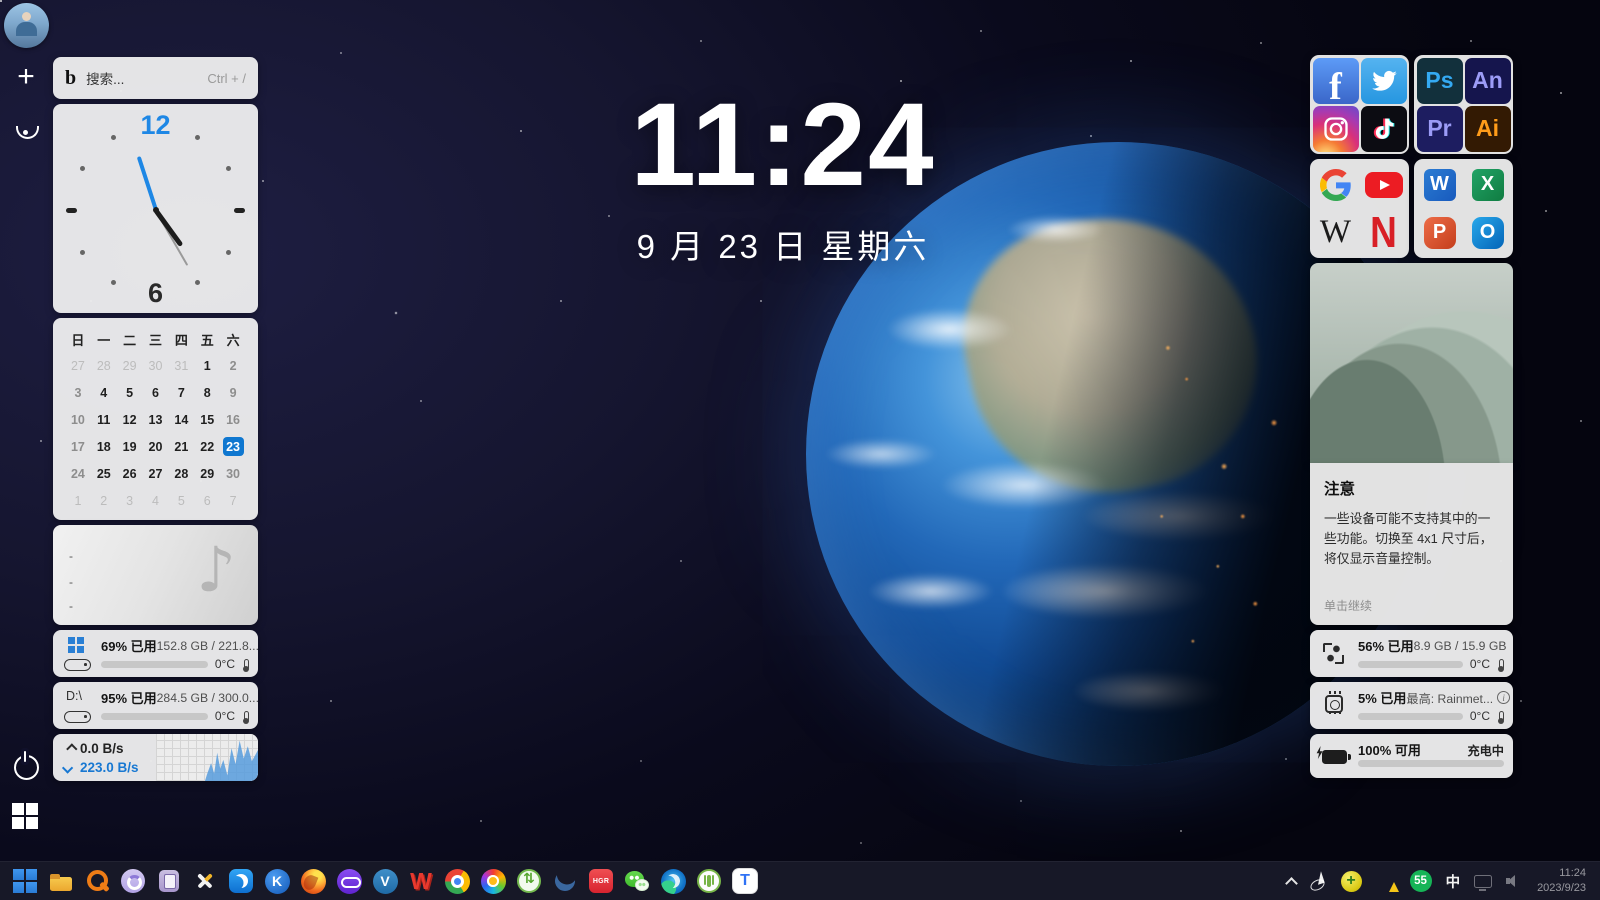 The width and height of the screenshot is (1600, 900). What do you see at coordinates (26, 131) in the screenshot?
I see `eye-icon` at bounding box center [26, 131].